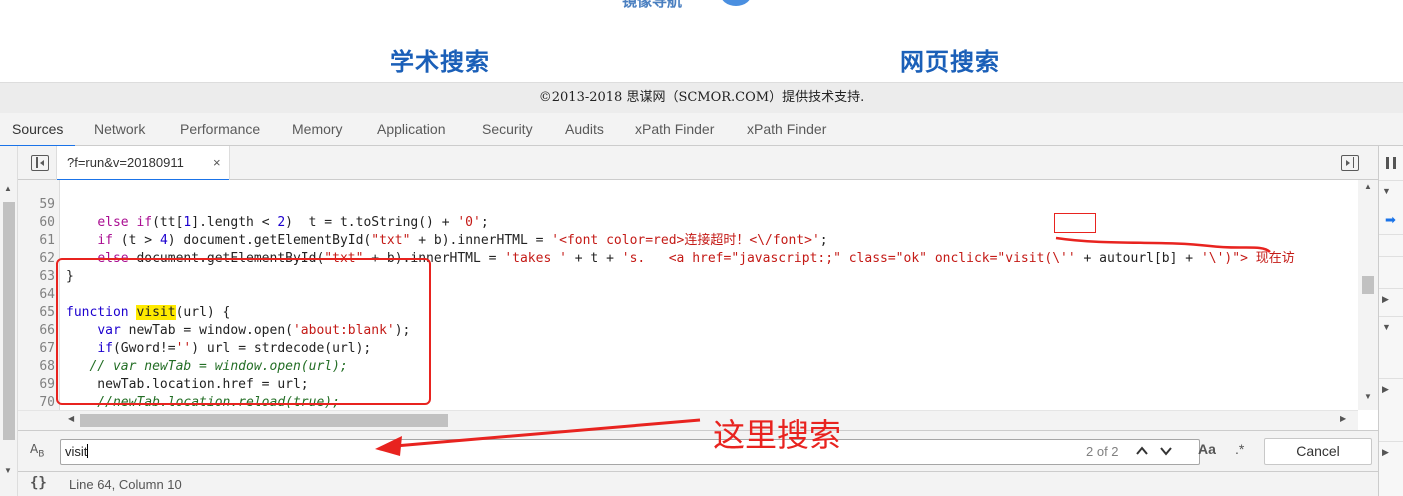 The height and width of the screenshot is (496, 1403). Describe the element at coordinates (220, 129) in the screenshot. I see `tab-performance: Performance` at that location.